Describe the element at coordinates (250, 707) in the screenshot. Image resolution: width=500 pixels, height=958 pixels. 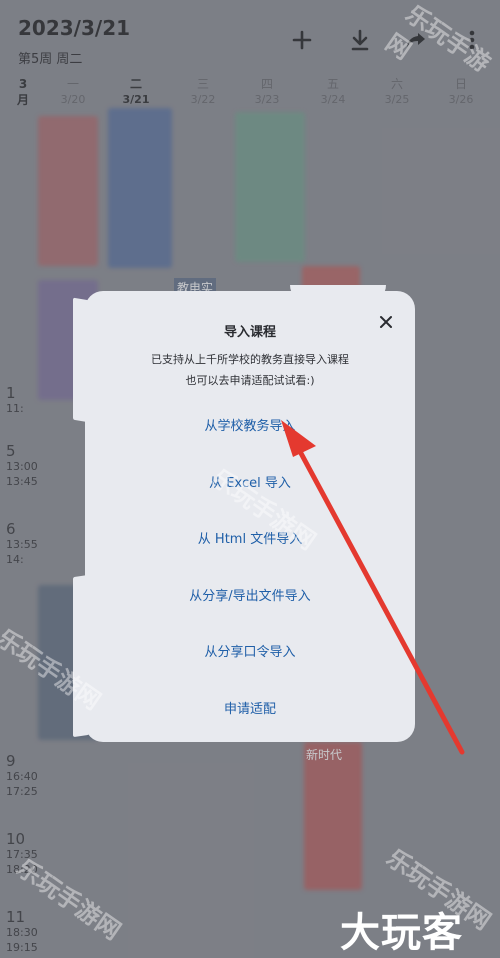
I see `apply-adaptation-button: 申请适配` at that location.